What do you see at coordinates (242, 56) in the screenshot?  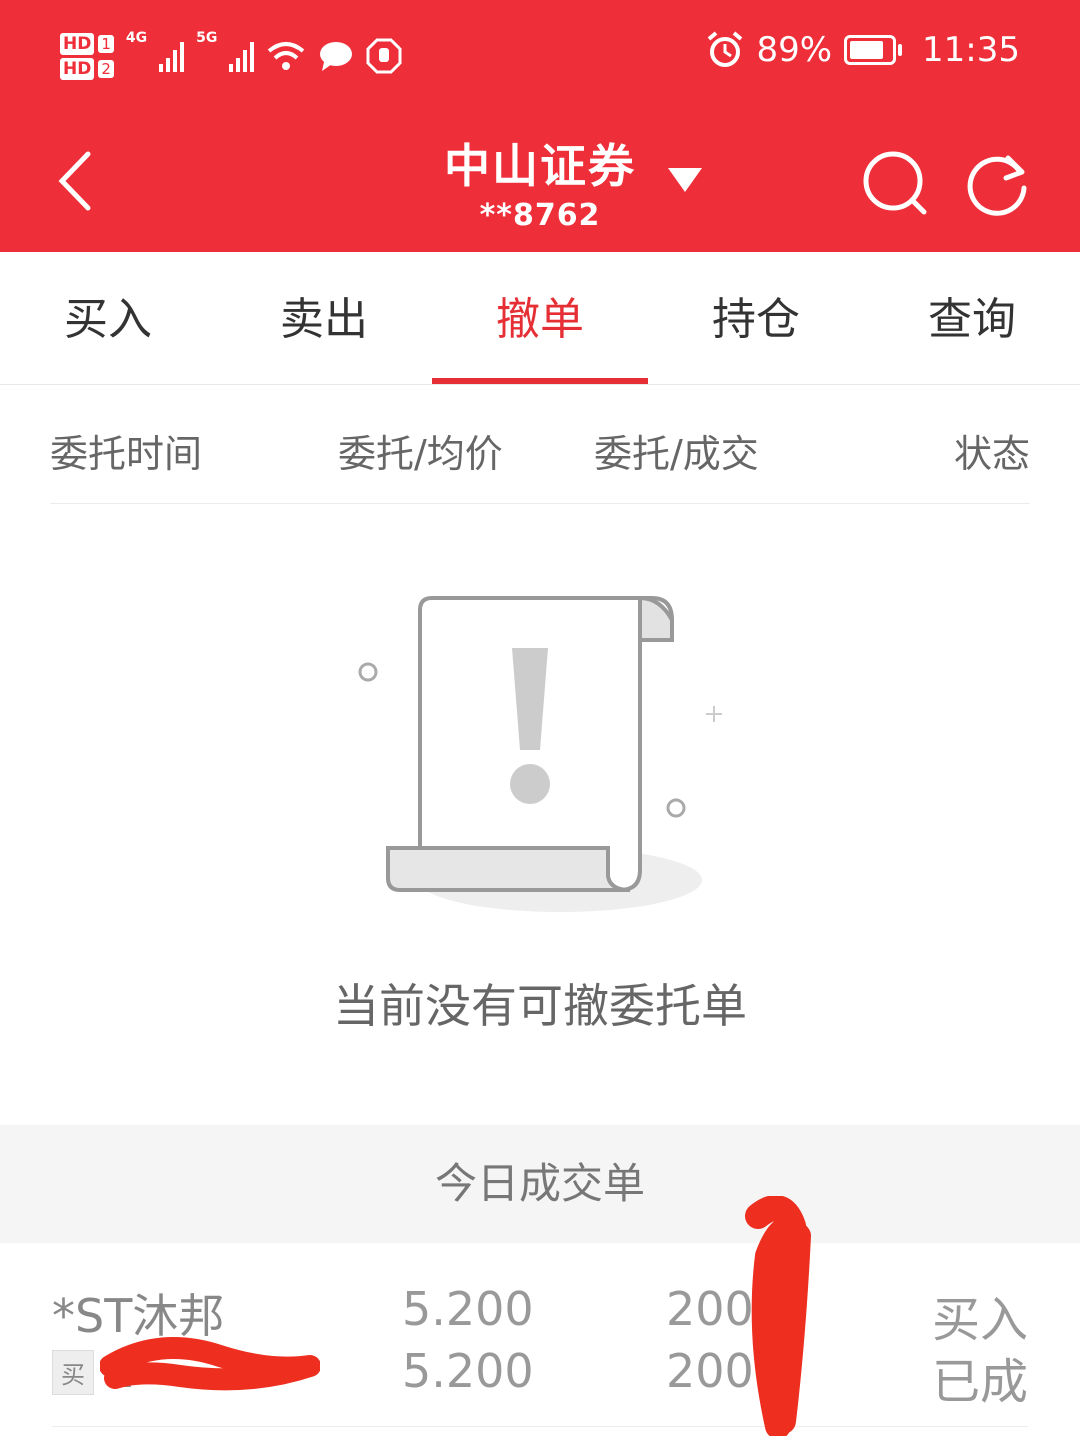 I see `signal-bars-2-icon` at bounding box center [242, 56].